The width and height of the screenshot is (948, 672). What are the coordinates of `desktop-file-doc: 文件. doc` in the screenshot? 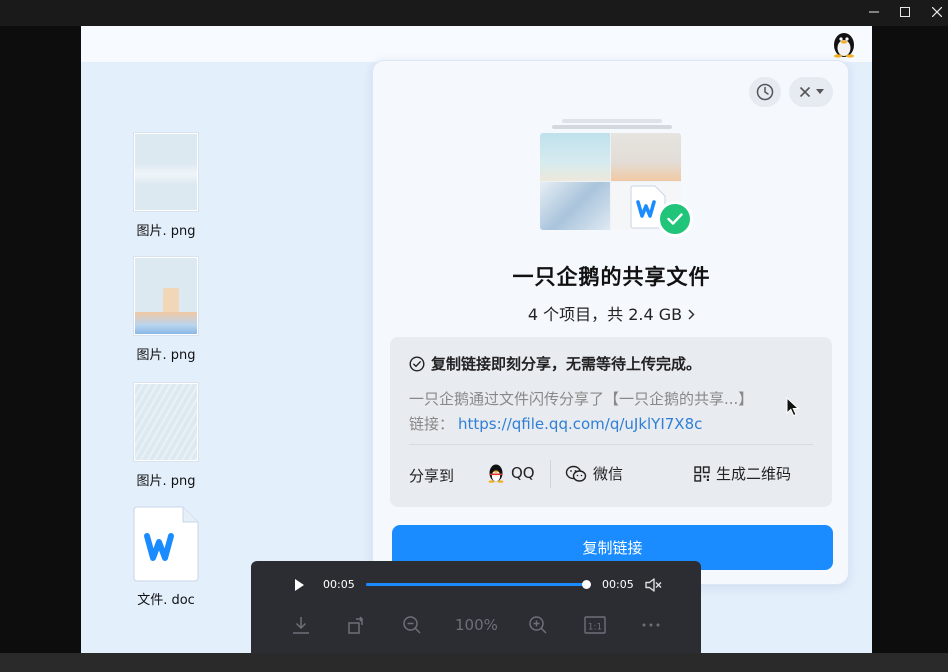 It's located at (166, 557).